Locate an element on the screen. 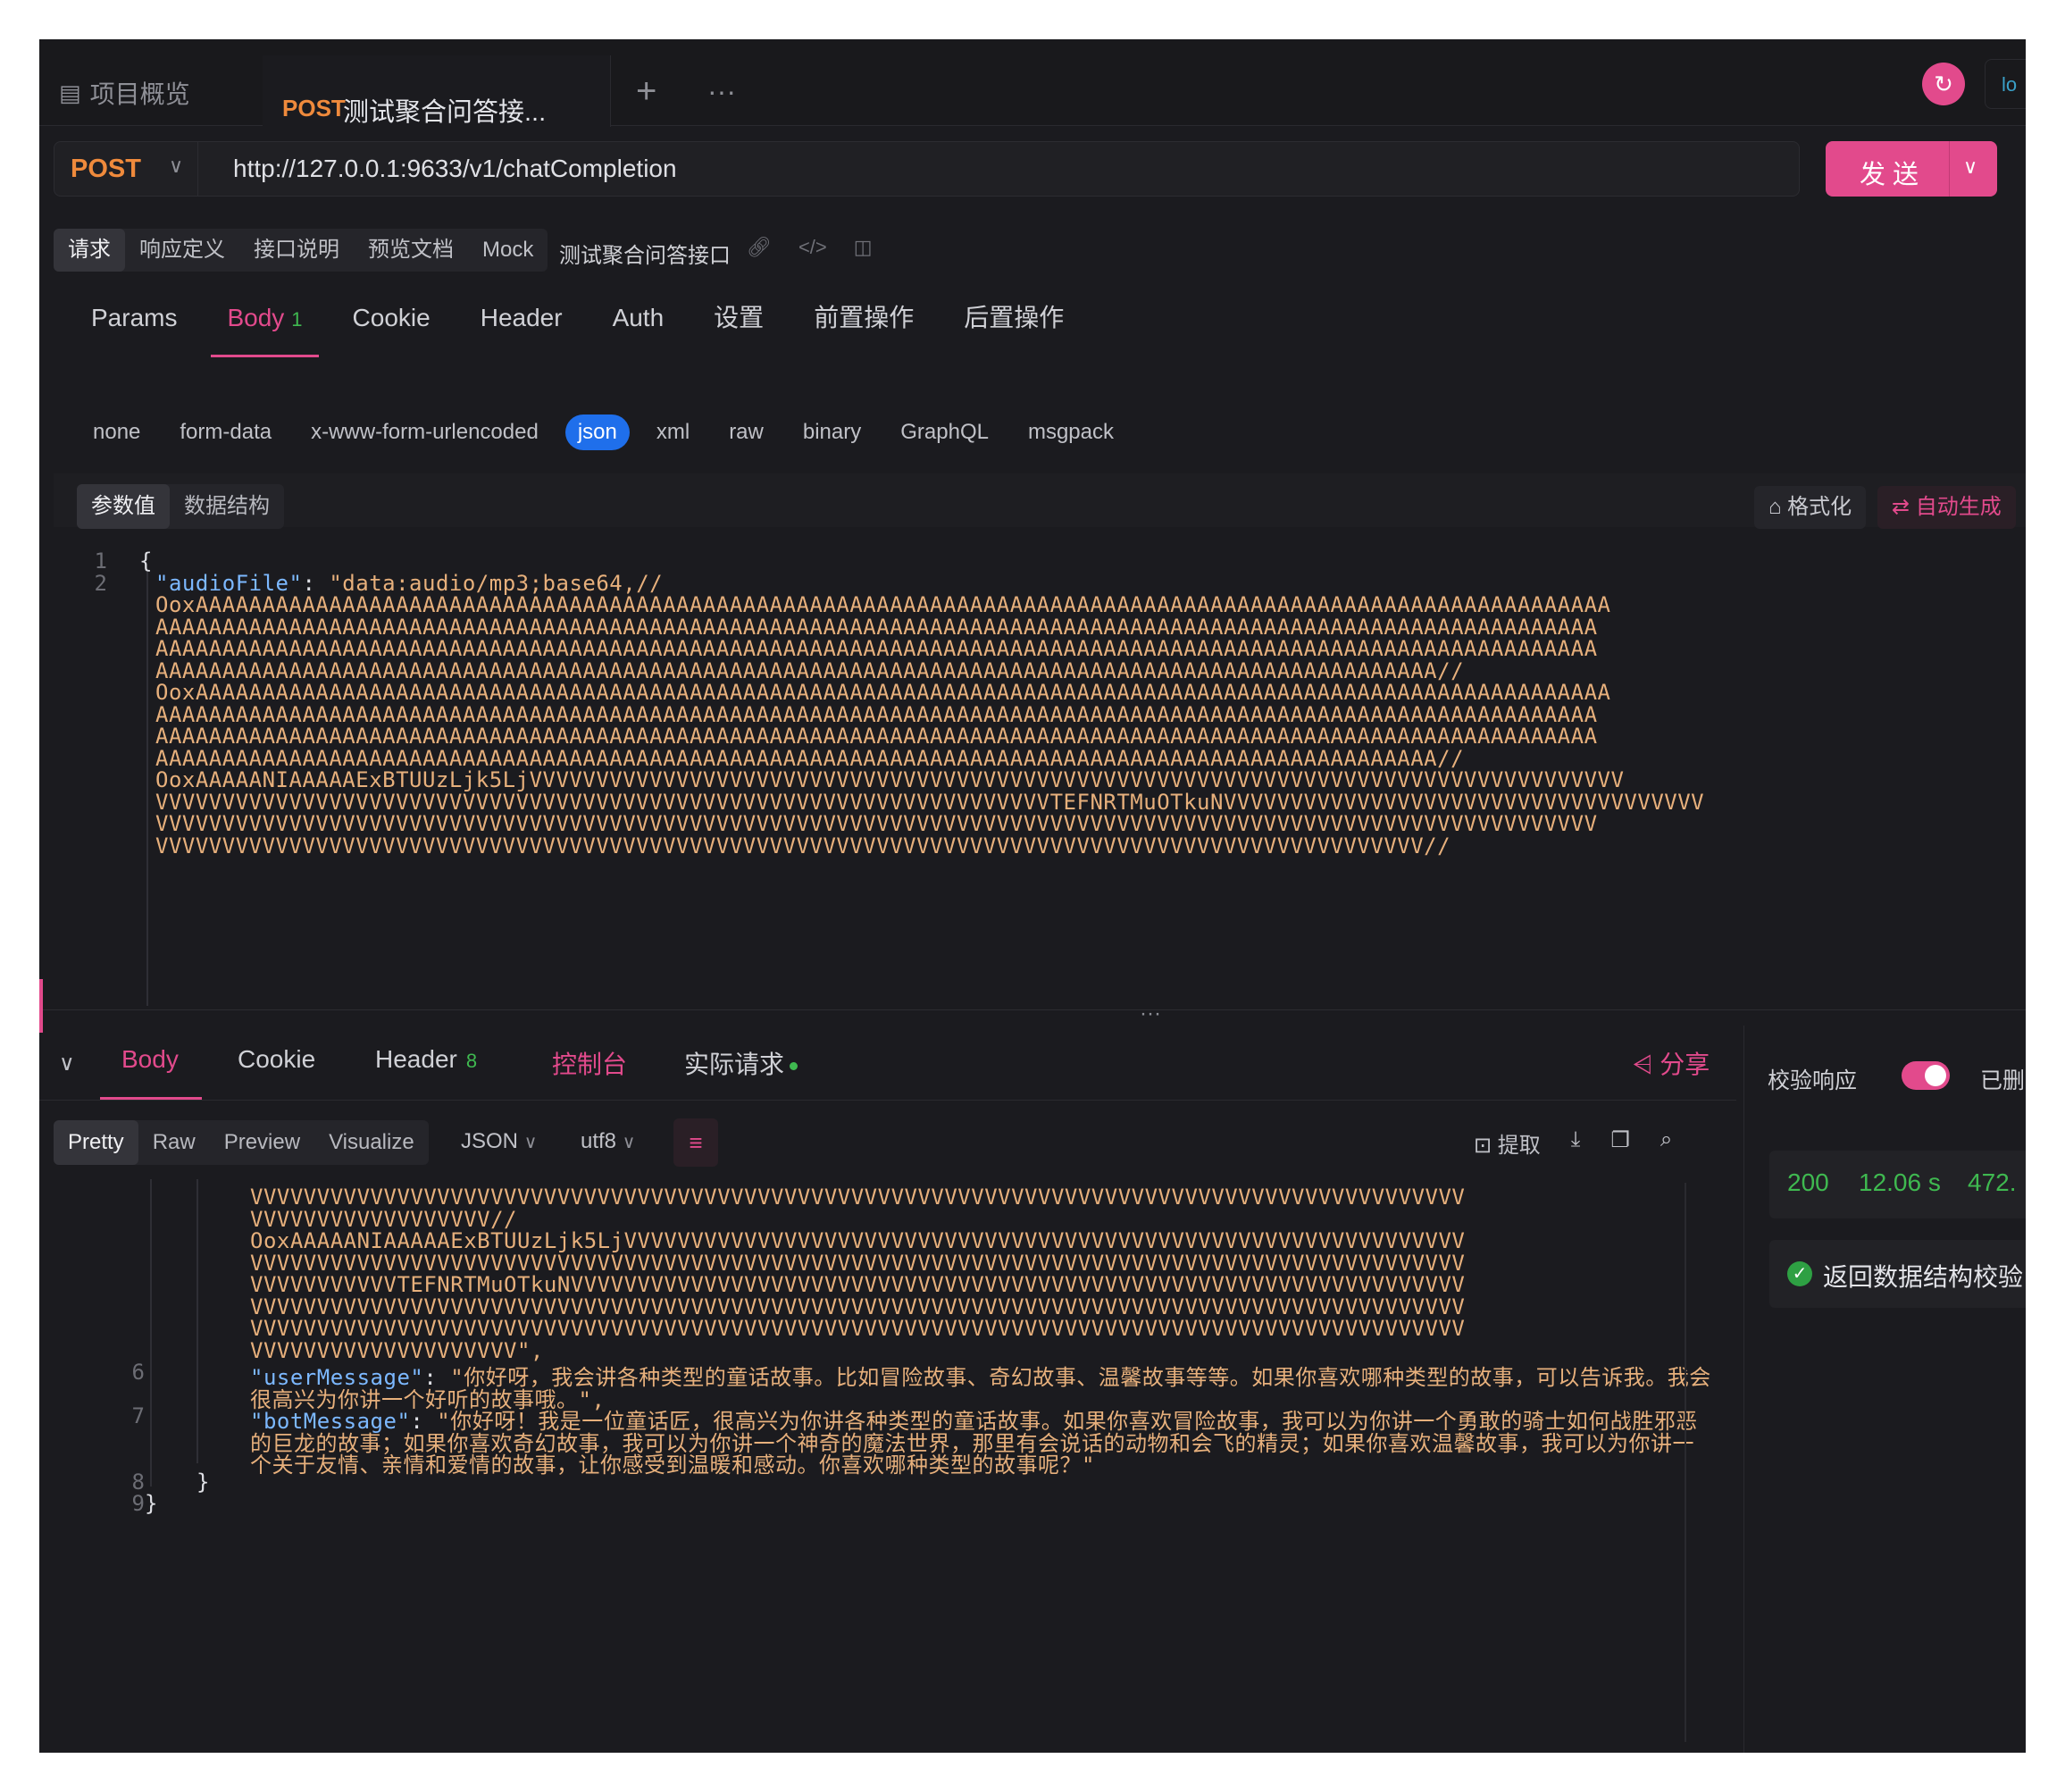 Image resolution: width=2065 pixels, height=1792 pixels. tab-settings: 设置 is located at coordinates (739, 327).